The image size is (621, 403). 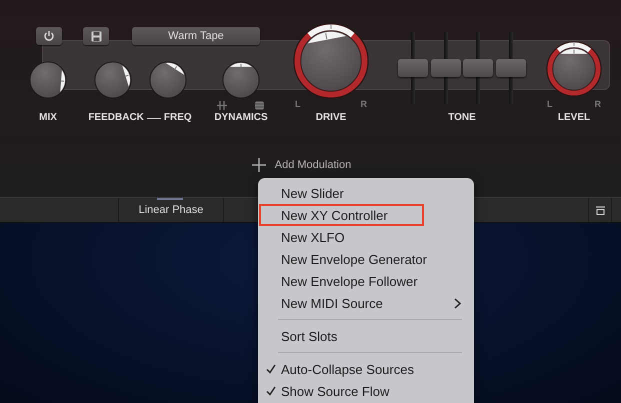 I want to click on menu-item: New Slider, so click(x=366, y=193).